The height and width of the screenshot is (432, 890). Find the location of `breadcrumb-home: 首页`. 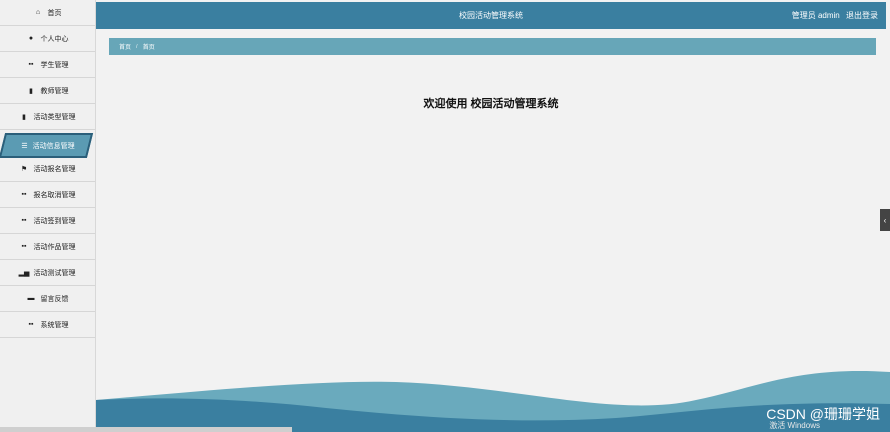

breadcrumb-home: 首页 is located at coordinates (125, 46).